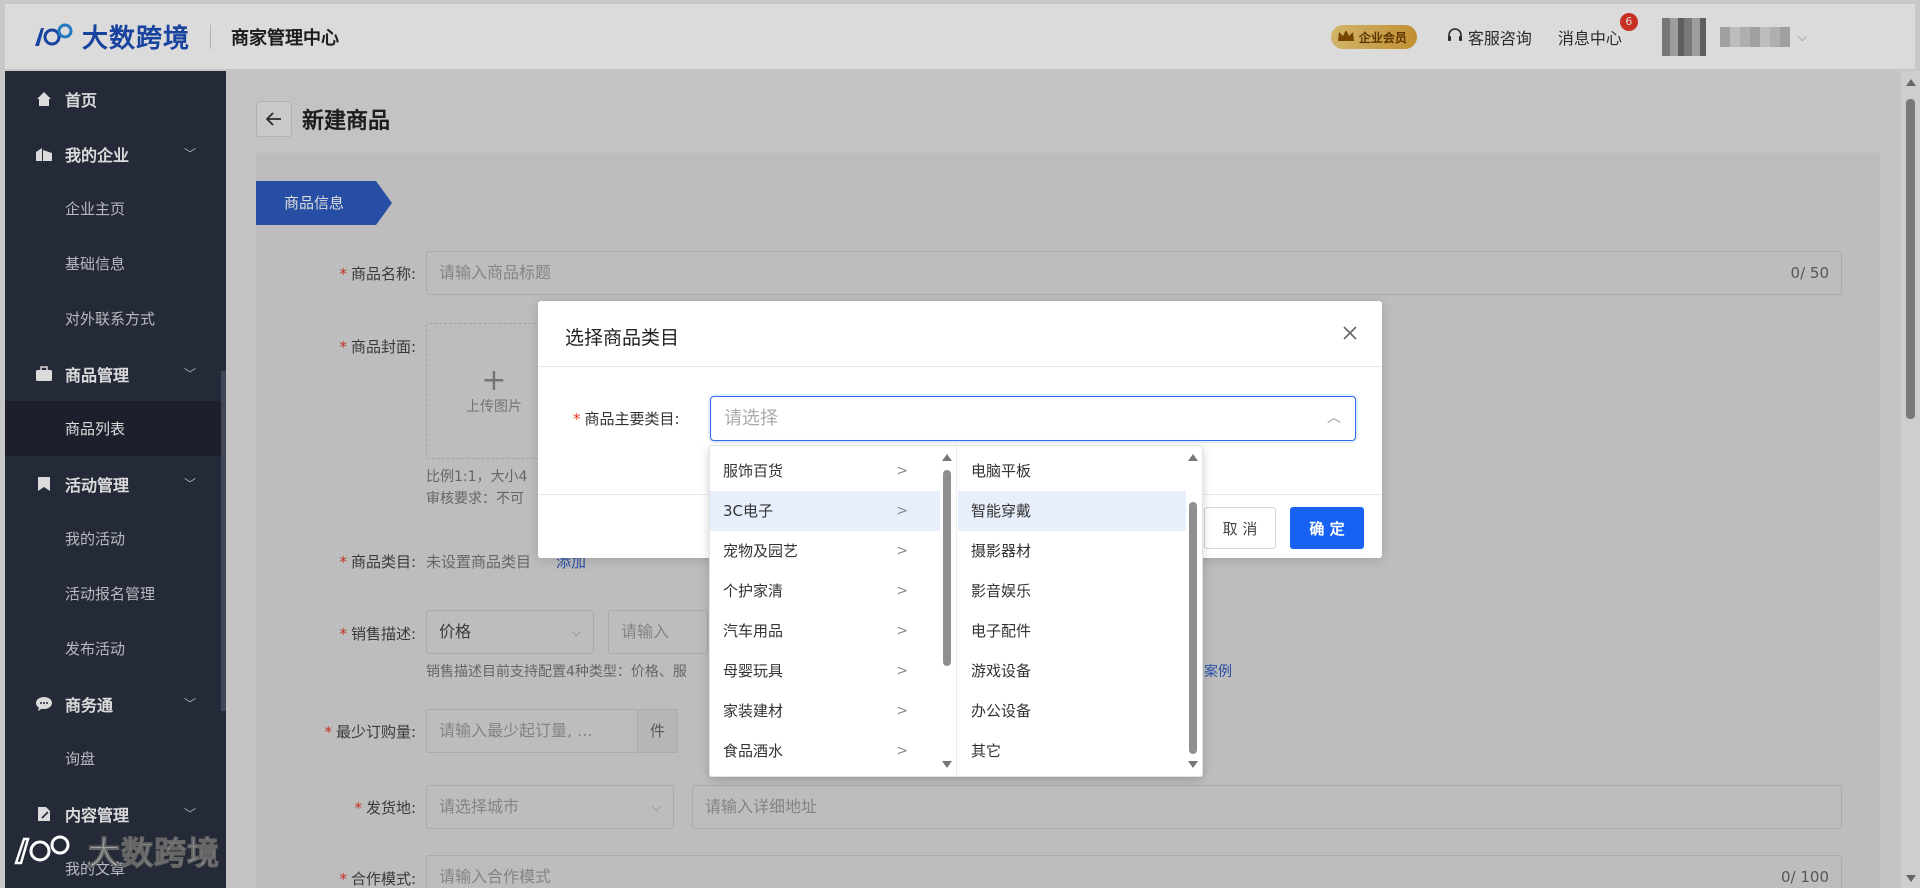  Describe the element at coordinates (825, 711) in the screenshot. I see `cascader-option: 家装建材 >` at that location.